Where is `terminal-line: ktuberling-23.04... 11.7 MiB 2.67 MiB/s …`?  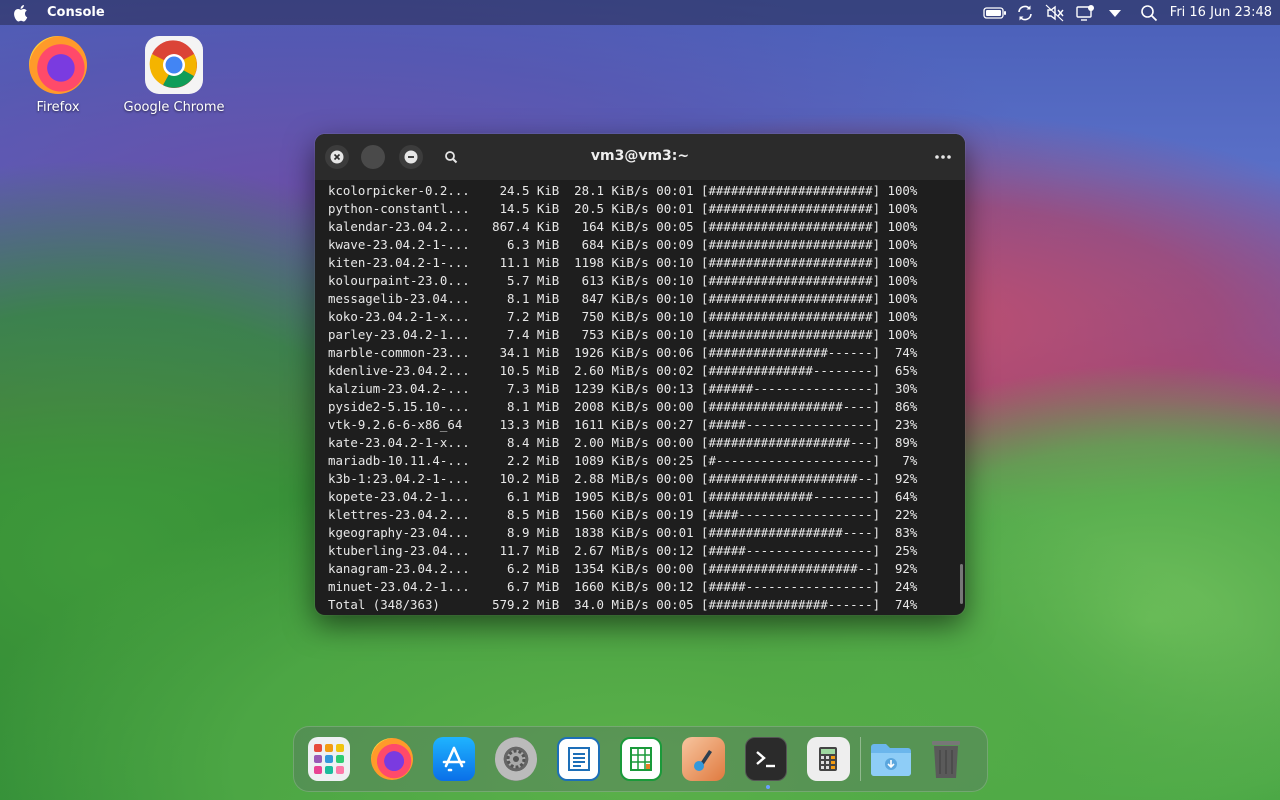
terminal-line: ktuberling-23.04... 11.7 MiB 2.67 MiB/s … is located at coordinates (623, 550).